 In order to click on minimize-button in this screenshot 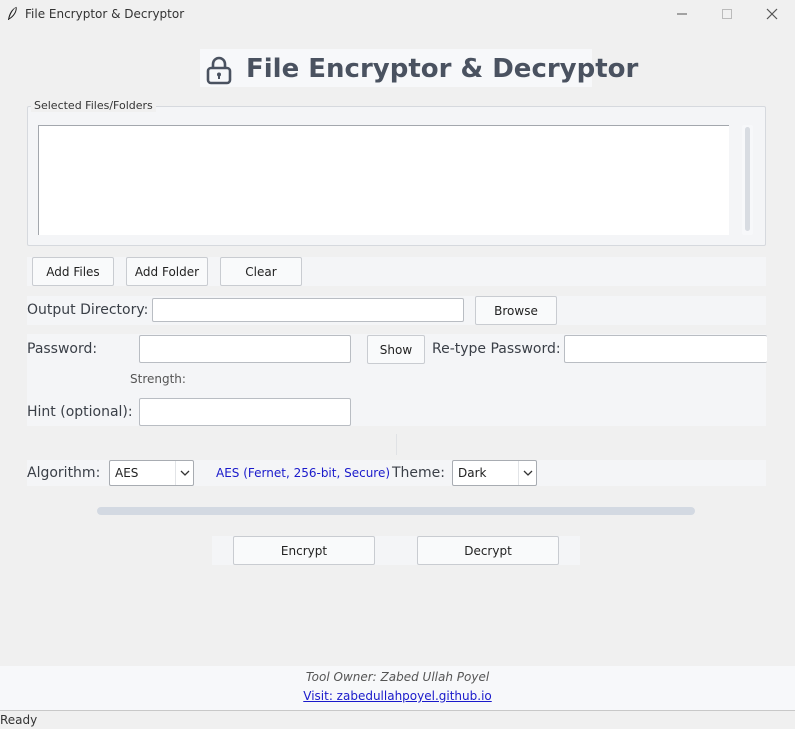, I will do `click(682, 14)`.